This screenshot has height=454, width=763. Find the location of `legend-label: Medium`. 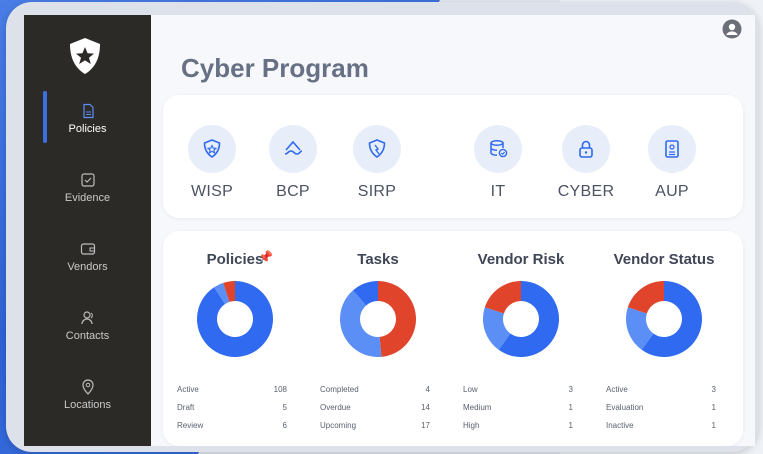

legend-label: Medium is located at coordinates (477, 407).